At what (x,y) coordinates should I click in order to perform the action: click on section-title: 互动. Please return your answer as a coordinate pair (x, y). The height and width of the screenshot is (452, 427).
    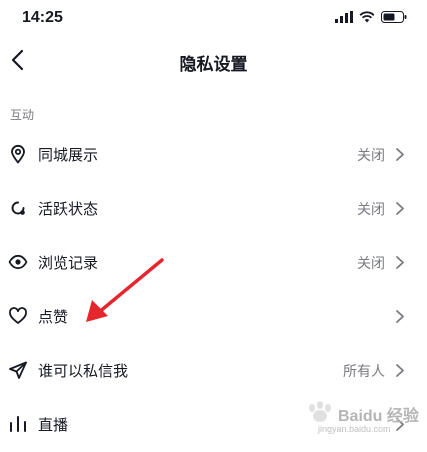
    Looking at the image, I should click on (22, 115).